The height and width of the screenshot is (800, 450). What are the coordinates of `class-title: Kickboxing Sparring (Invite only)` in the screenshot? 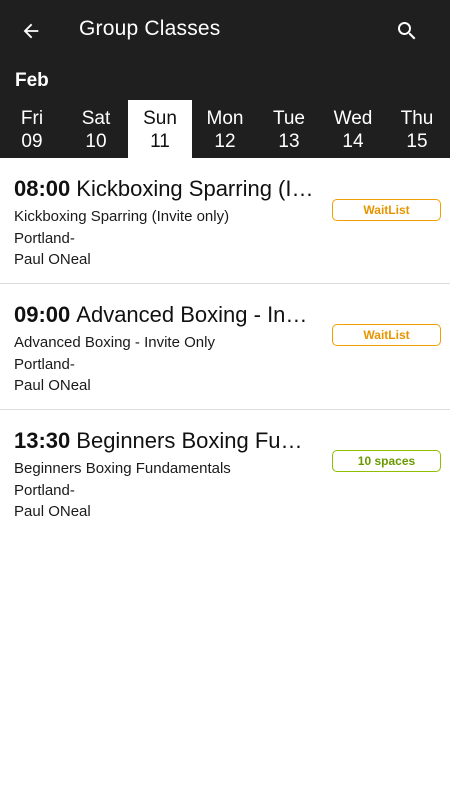 It's located at (195, 188).